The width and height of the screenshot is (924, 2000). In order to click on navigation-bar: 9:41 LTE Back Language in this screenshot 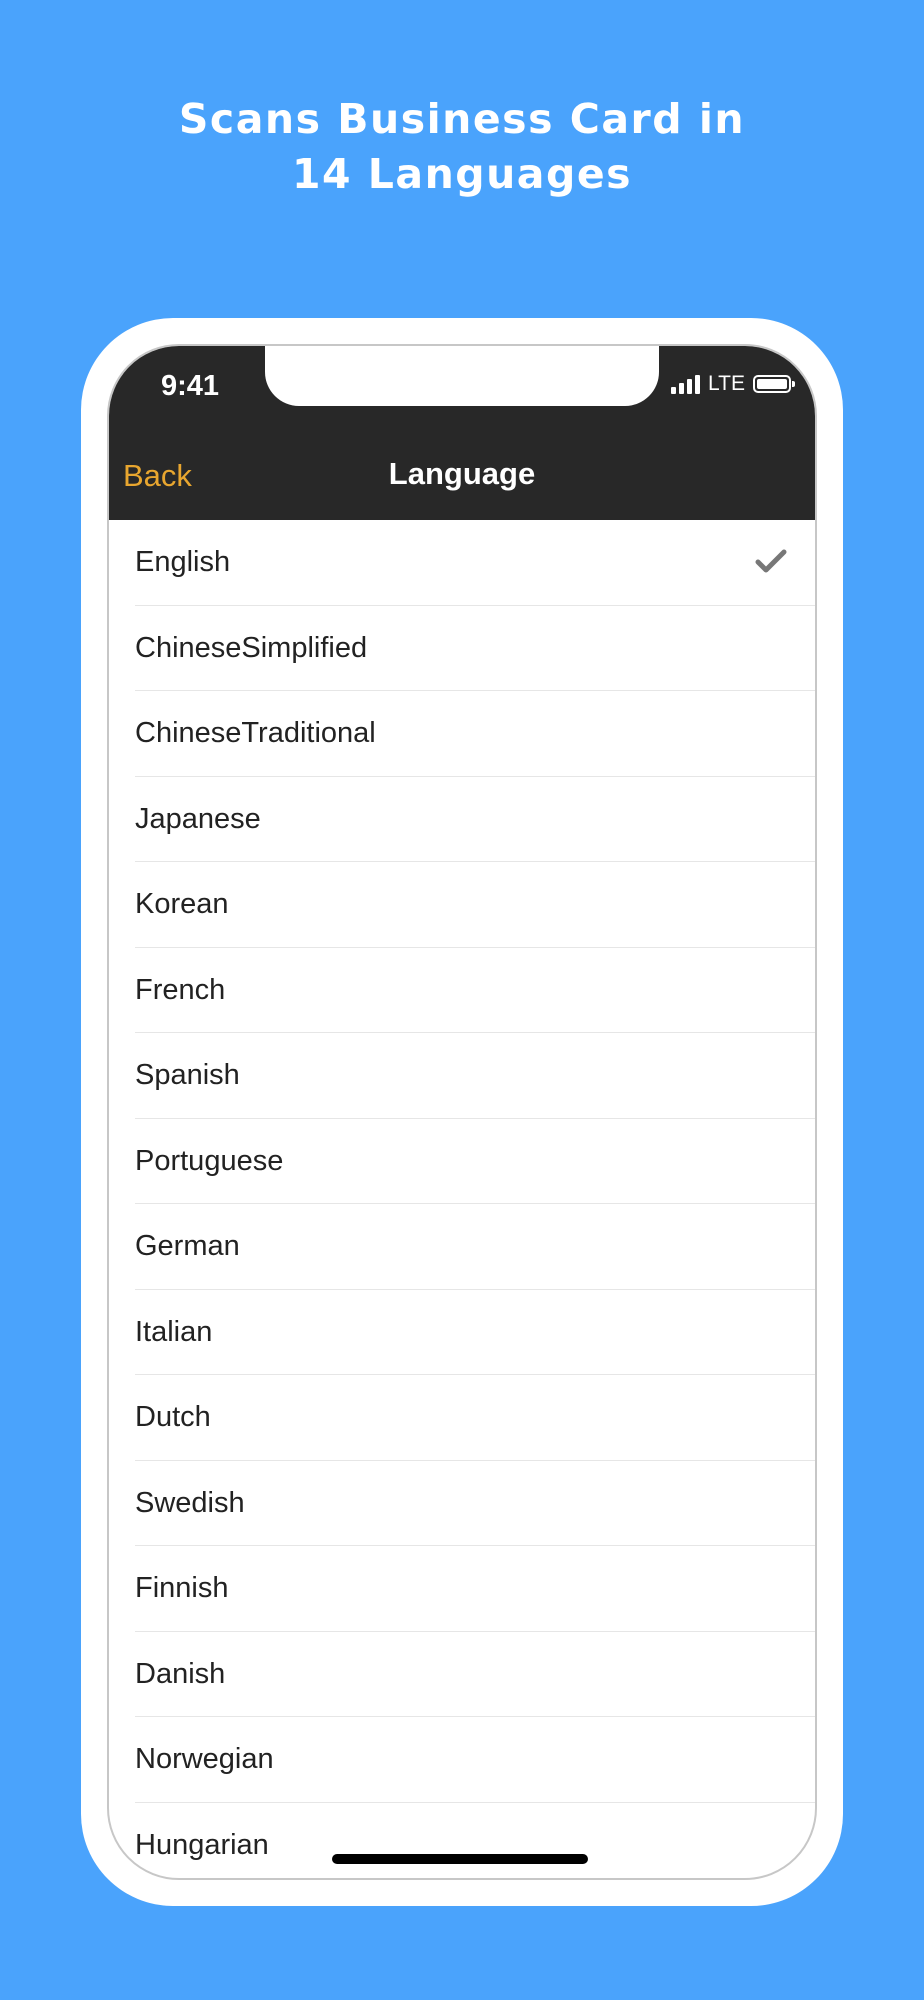, I will do `click(462, 433)`.